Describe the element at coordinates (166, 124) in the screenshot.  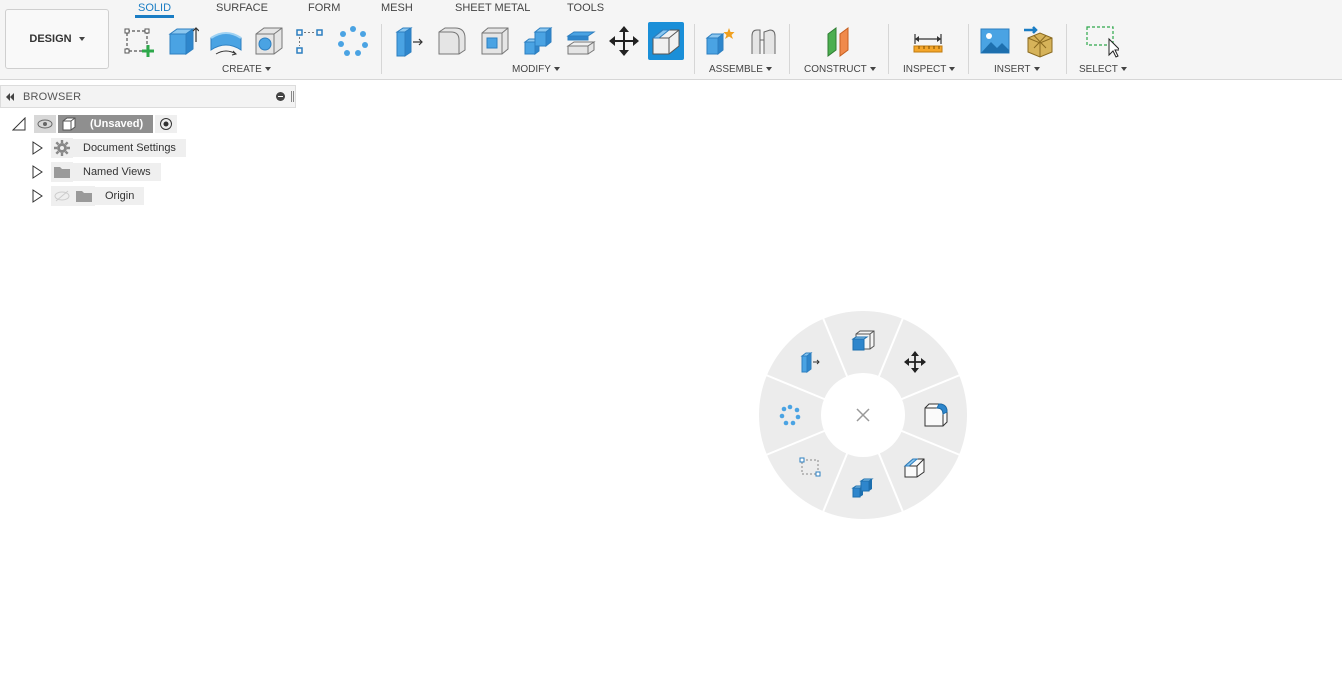
I see `activate-radio-icon` at that location.